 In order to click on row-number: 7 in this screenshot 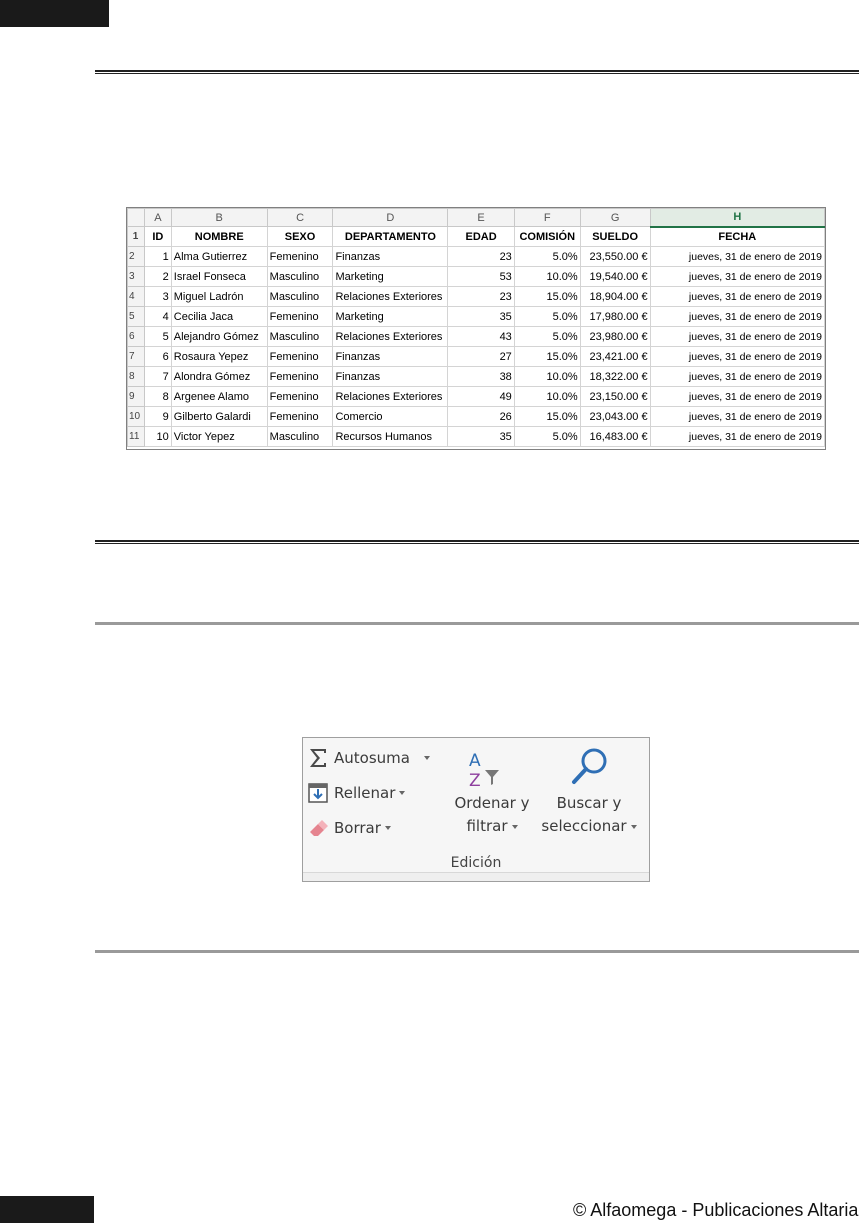, I will do `click(136, 356)`.